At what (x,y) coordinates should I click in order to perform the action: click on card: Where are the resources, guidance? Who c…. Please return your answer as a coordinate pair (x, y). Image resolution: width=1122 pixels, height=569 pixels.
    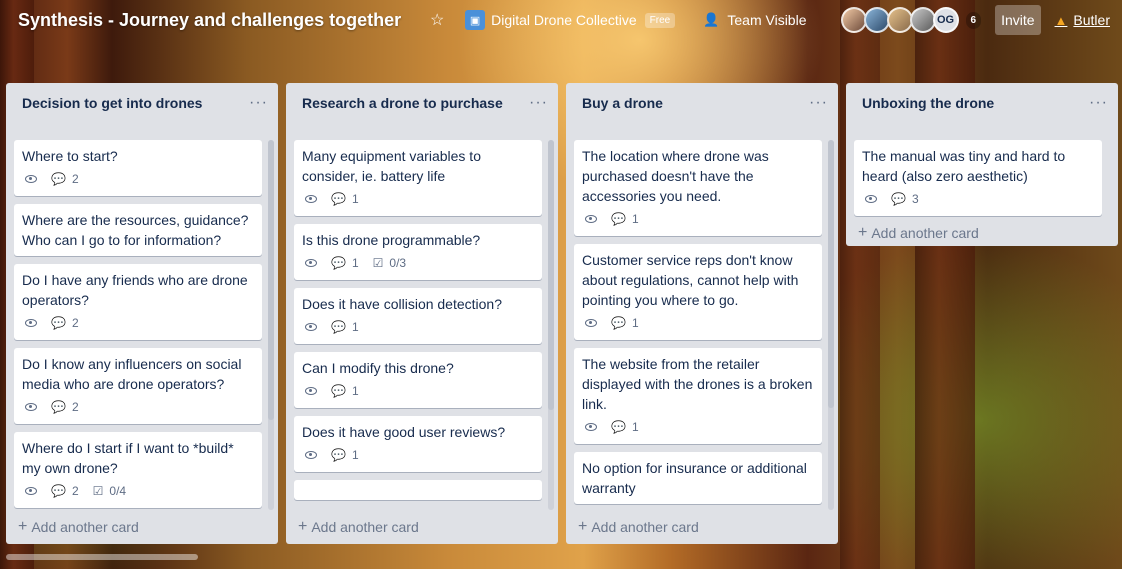
    Looking at the image, I should click on (138, 230).